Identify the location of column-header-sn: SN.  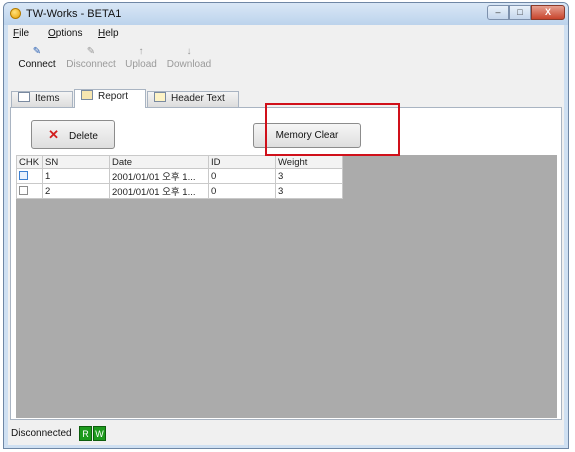
(76, 162).